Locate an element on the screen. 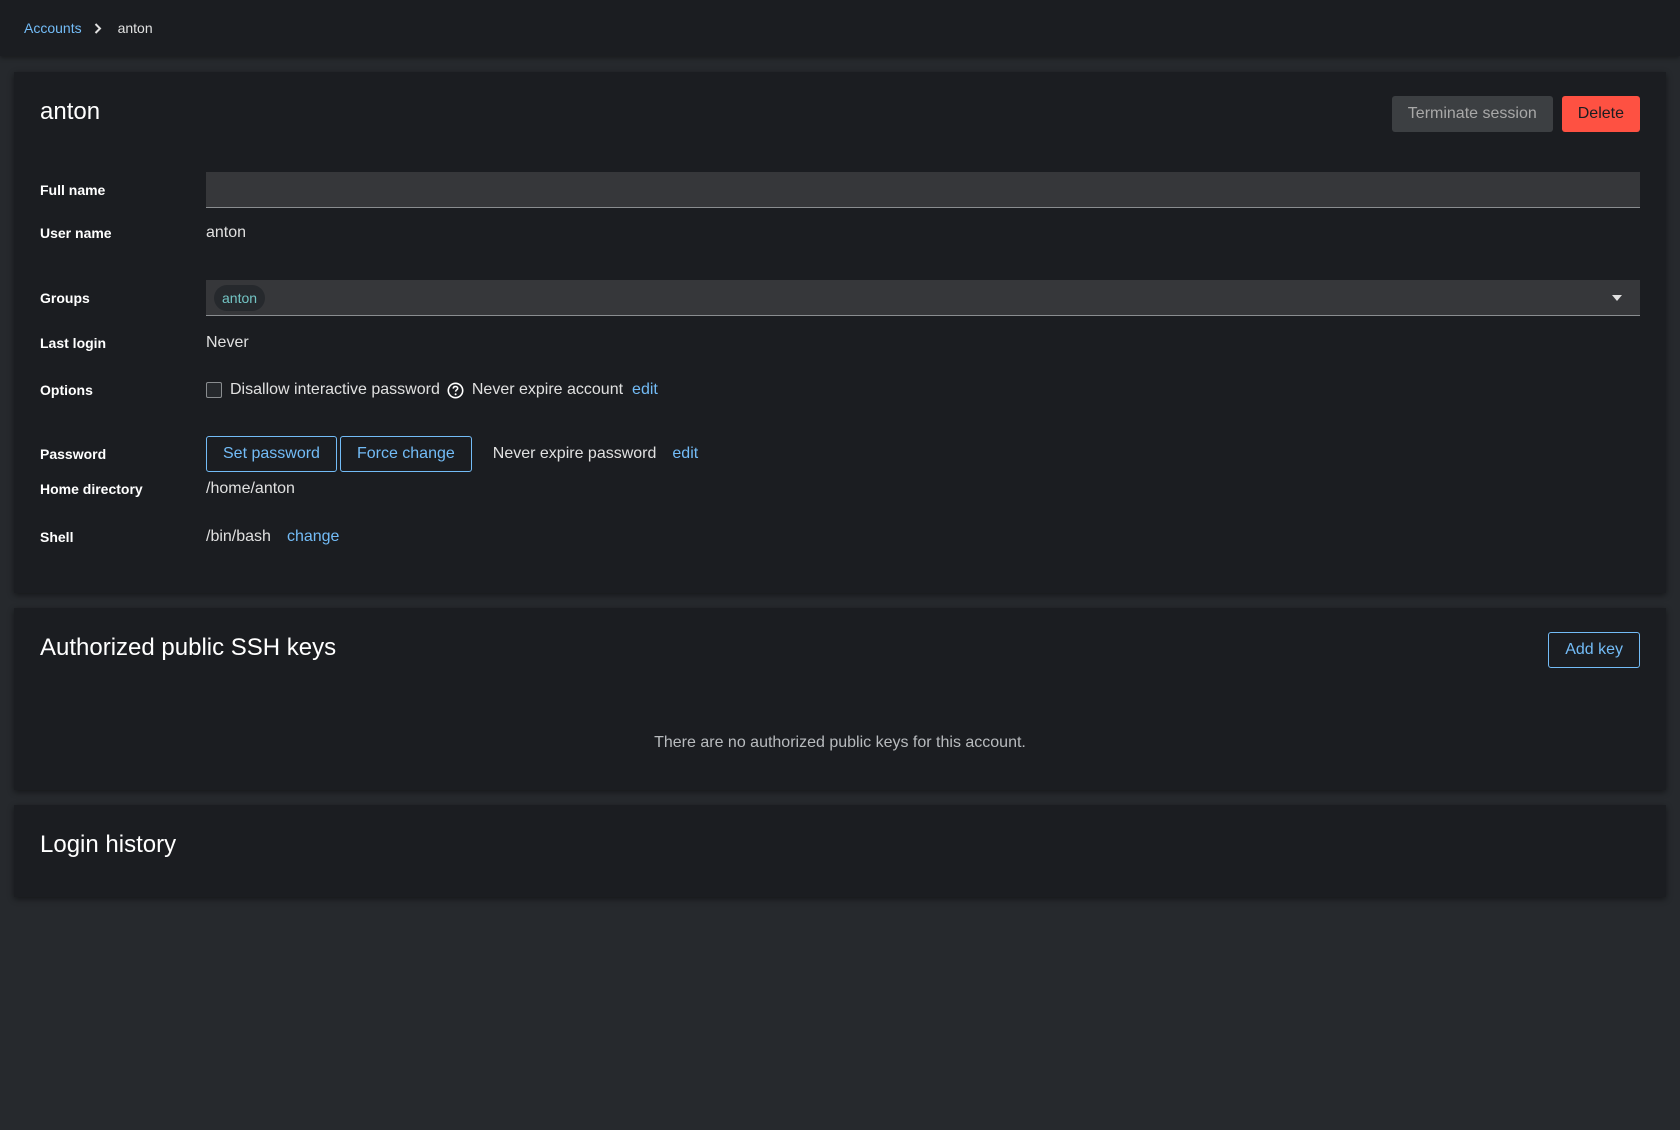  user-name-value: anton is located at coordinates (226, 232).